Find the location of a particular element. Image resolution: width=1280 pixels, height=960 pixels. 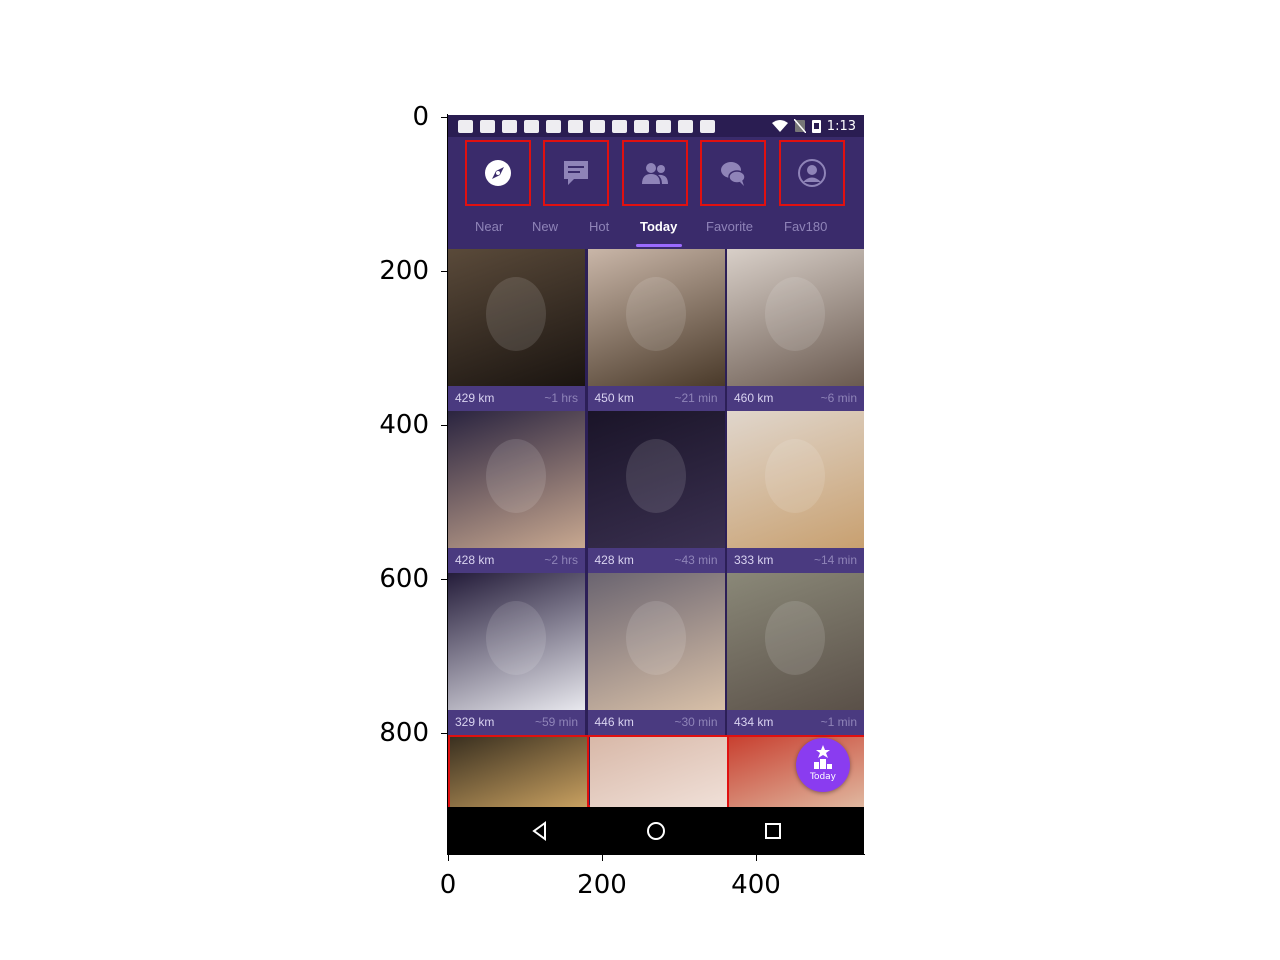

last-active-label: ~1 min is located at coordinates (838, 722).